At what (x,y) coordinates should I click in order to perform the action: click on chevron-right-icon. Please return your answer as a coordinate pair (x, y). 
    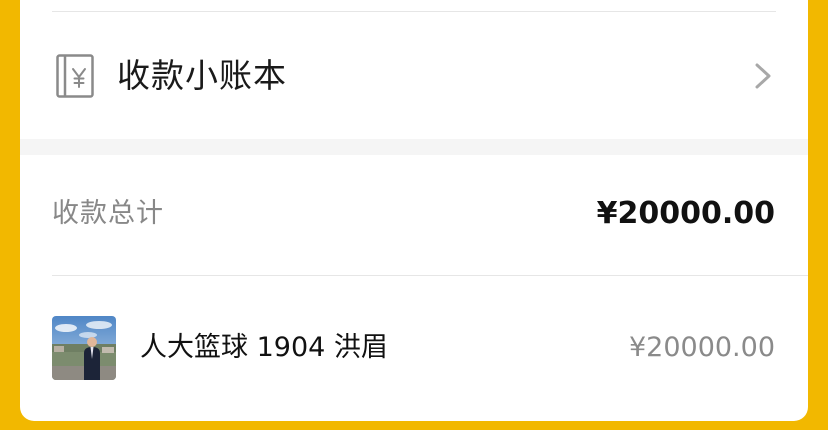
    Looking at the image, I should click on (763, 76).